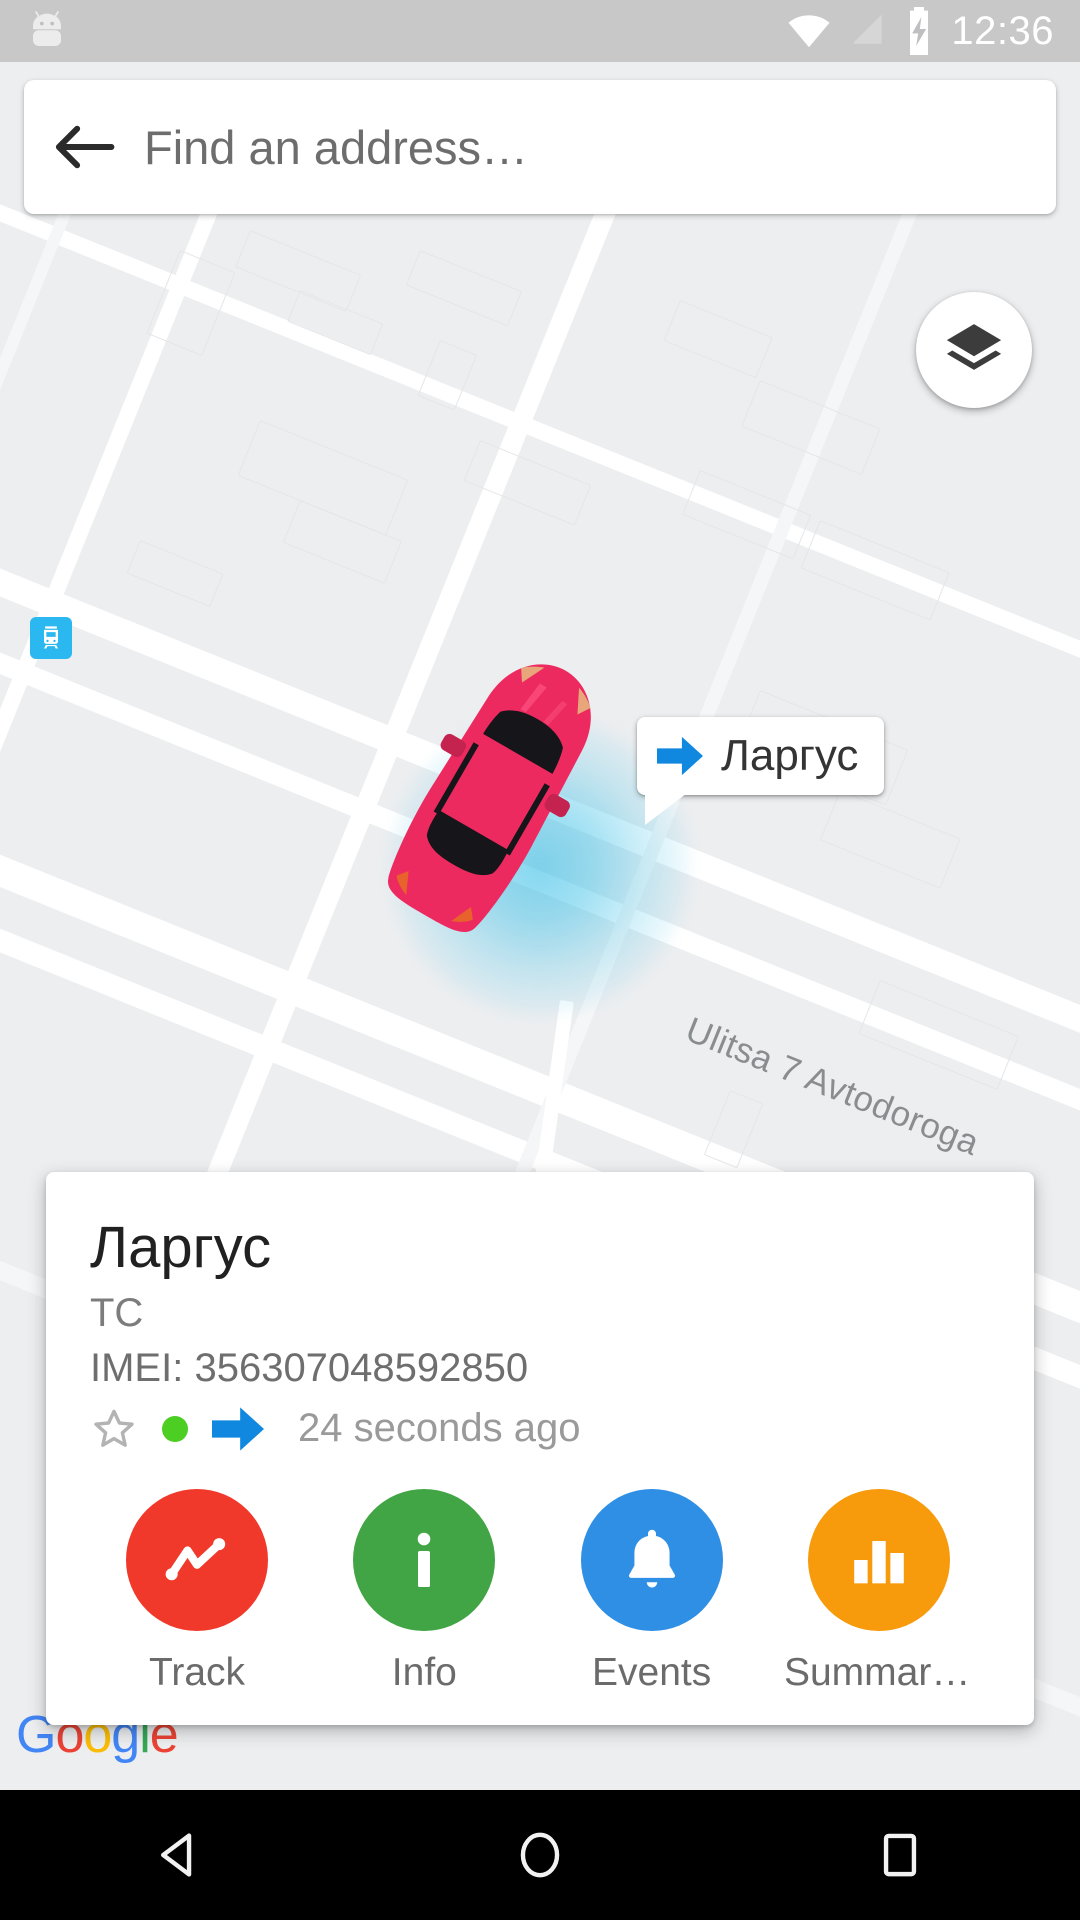 Image resolution: width=1080 pixels, height=1920 pixels. Describe the element at coordinates (424, 1672) in the screenshot. I see `action-info-label: Info` at that location.